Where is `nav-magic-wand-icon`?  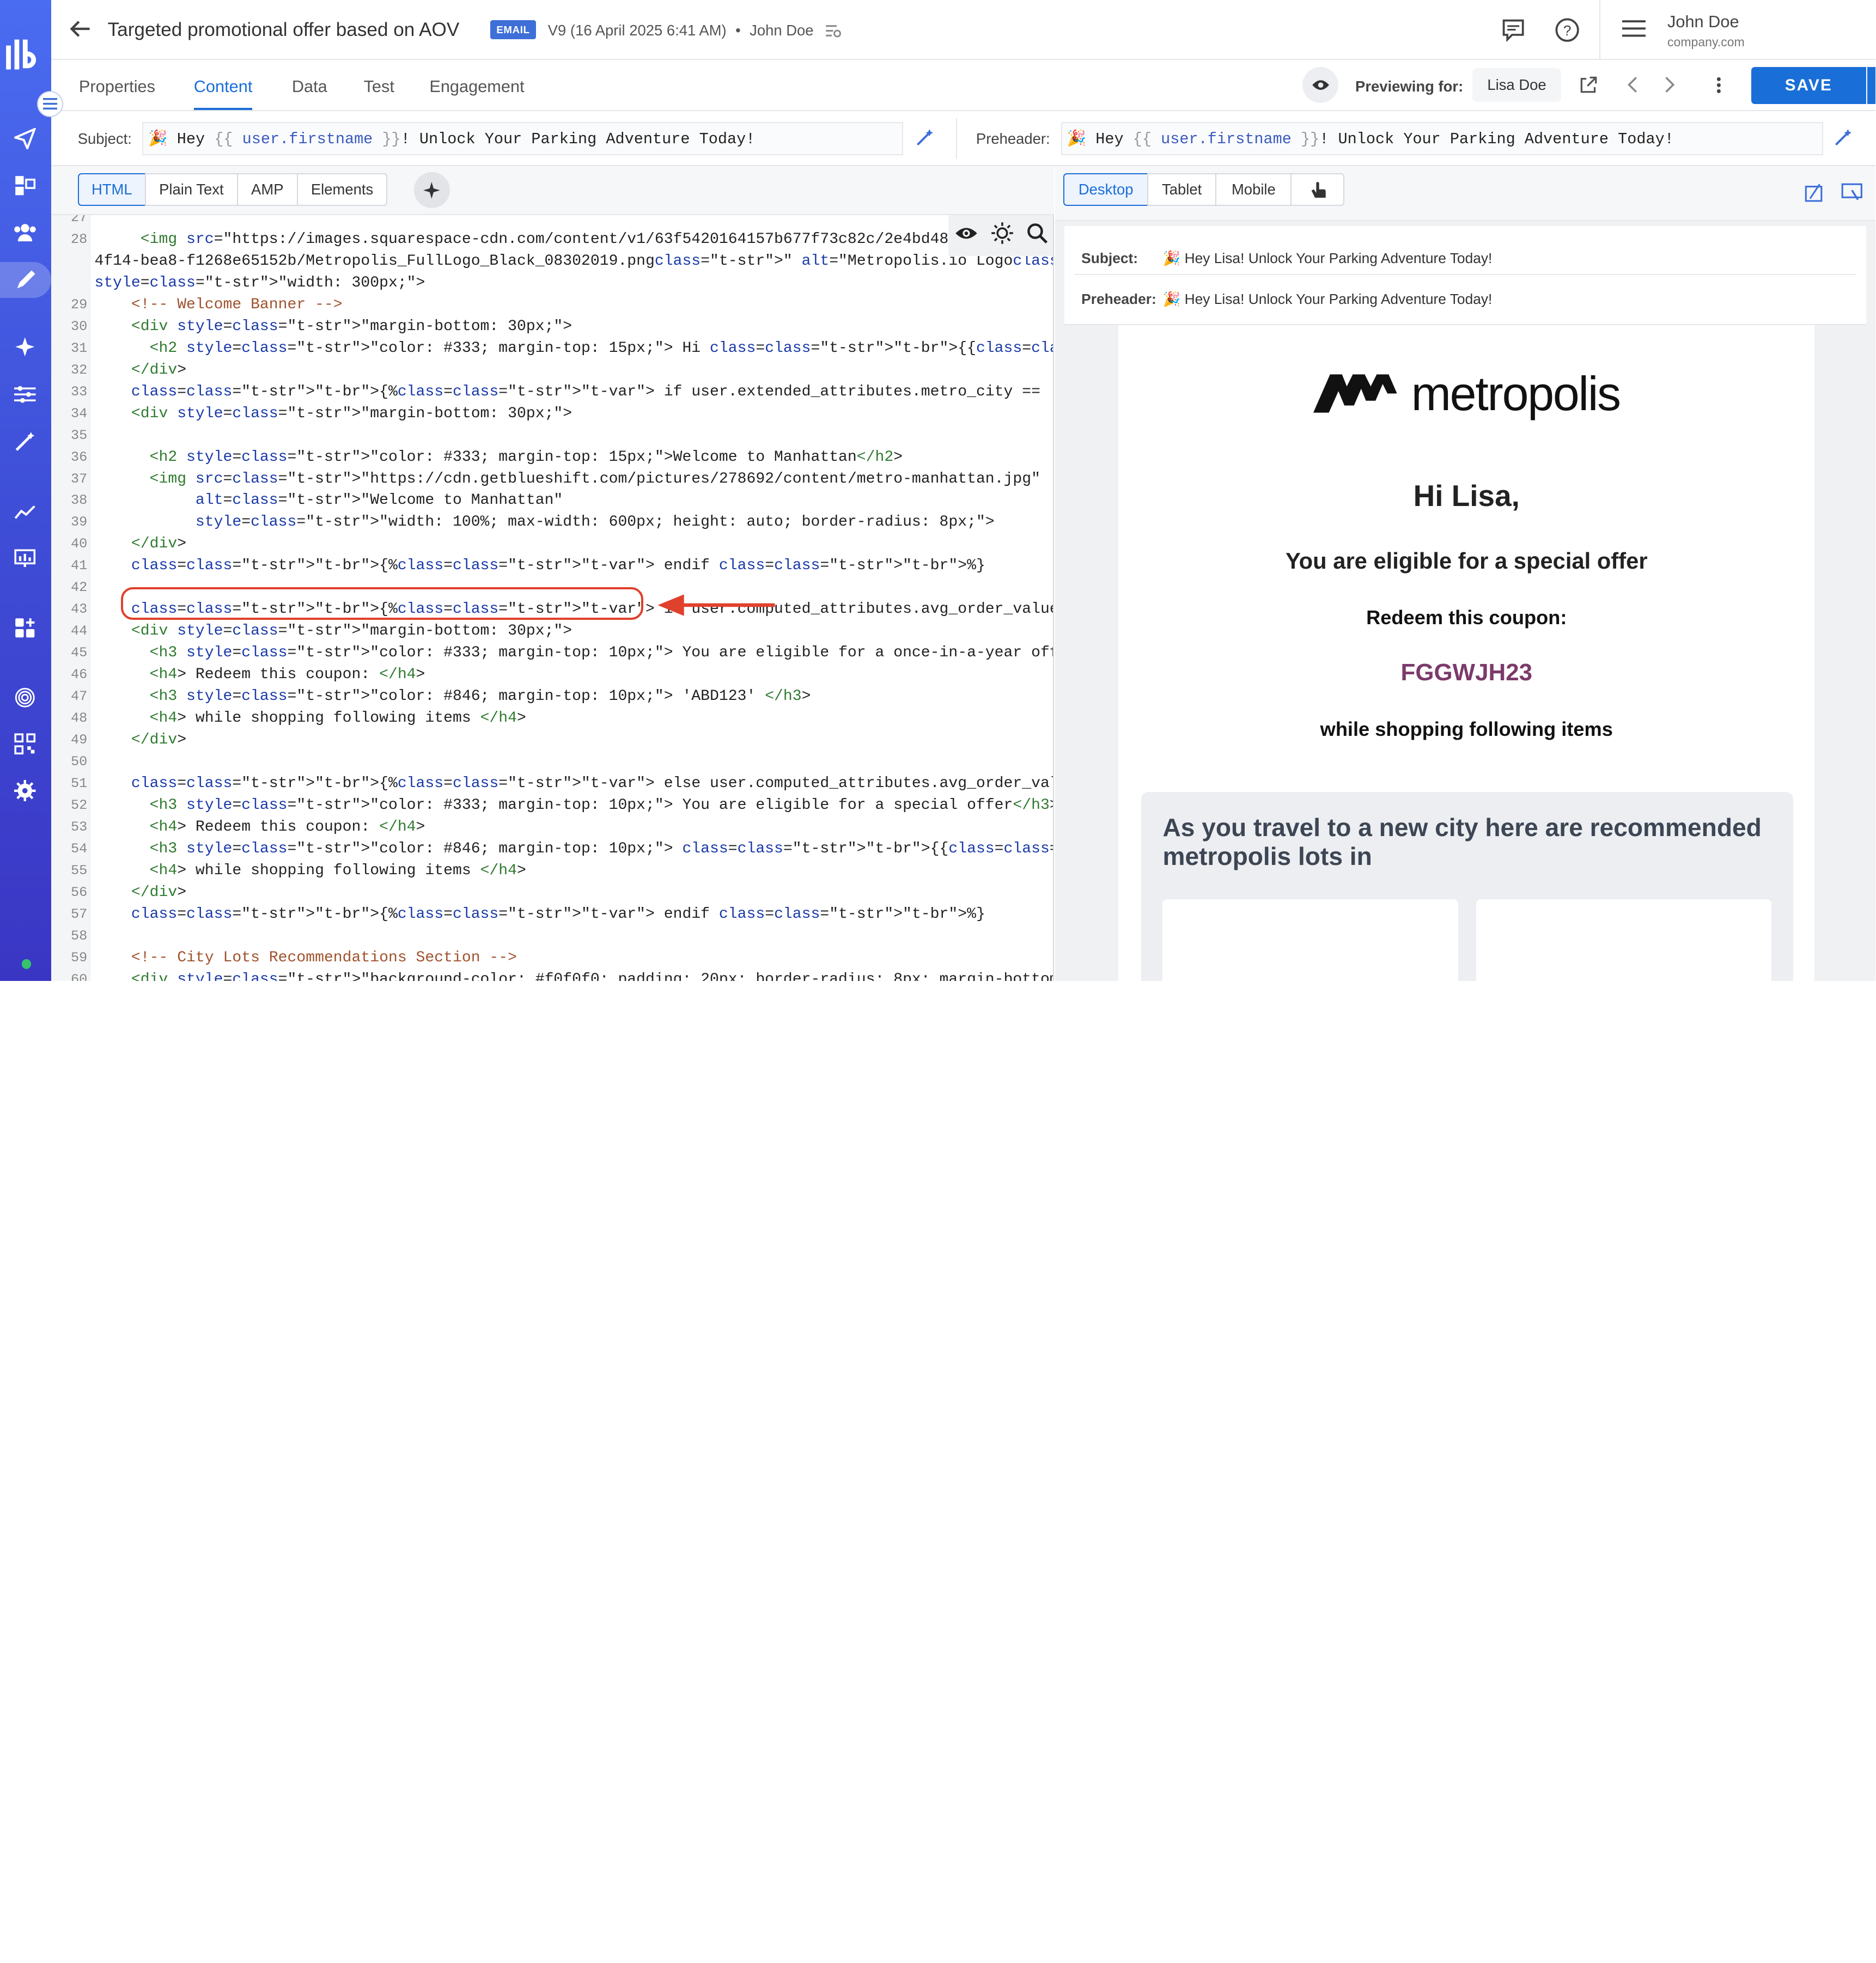 nav-magic-wand-icon is located at coordinates (25, 441).